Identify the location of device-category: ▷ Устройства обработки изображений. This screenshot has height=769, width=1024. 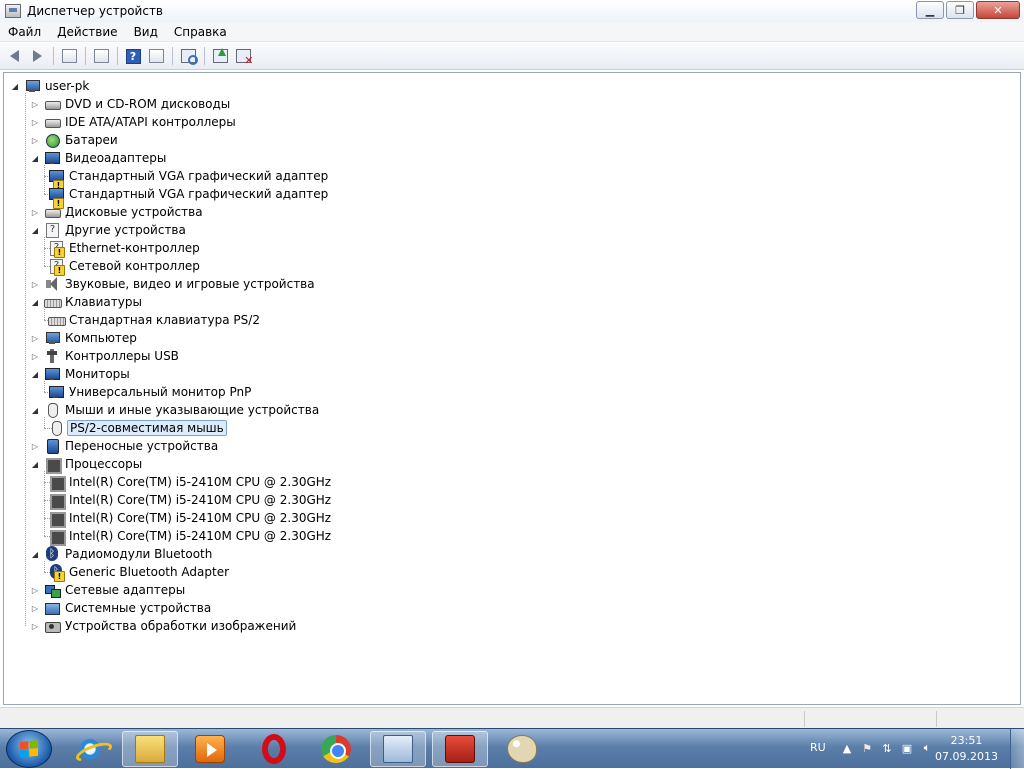
(164, 626).